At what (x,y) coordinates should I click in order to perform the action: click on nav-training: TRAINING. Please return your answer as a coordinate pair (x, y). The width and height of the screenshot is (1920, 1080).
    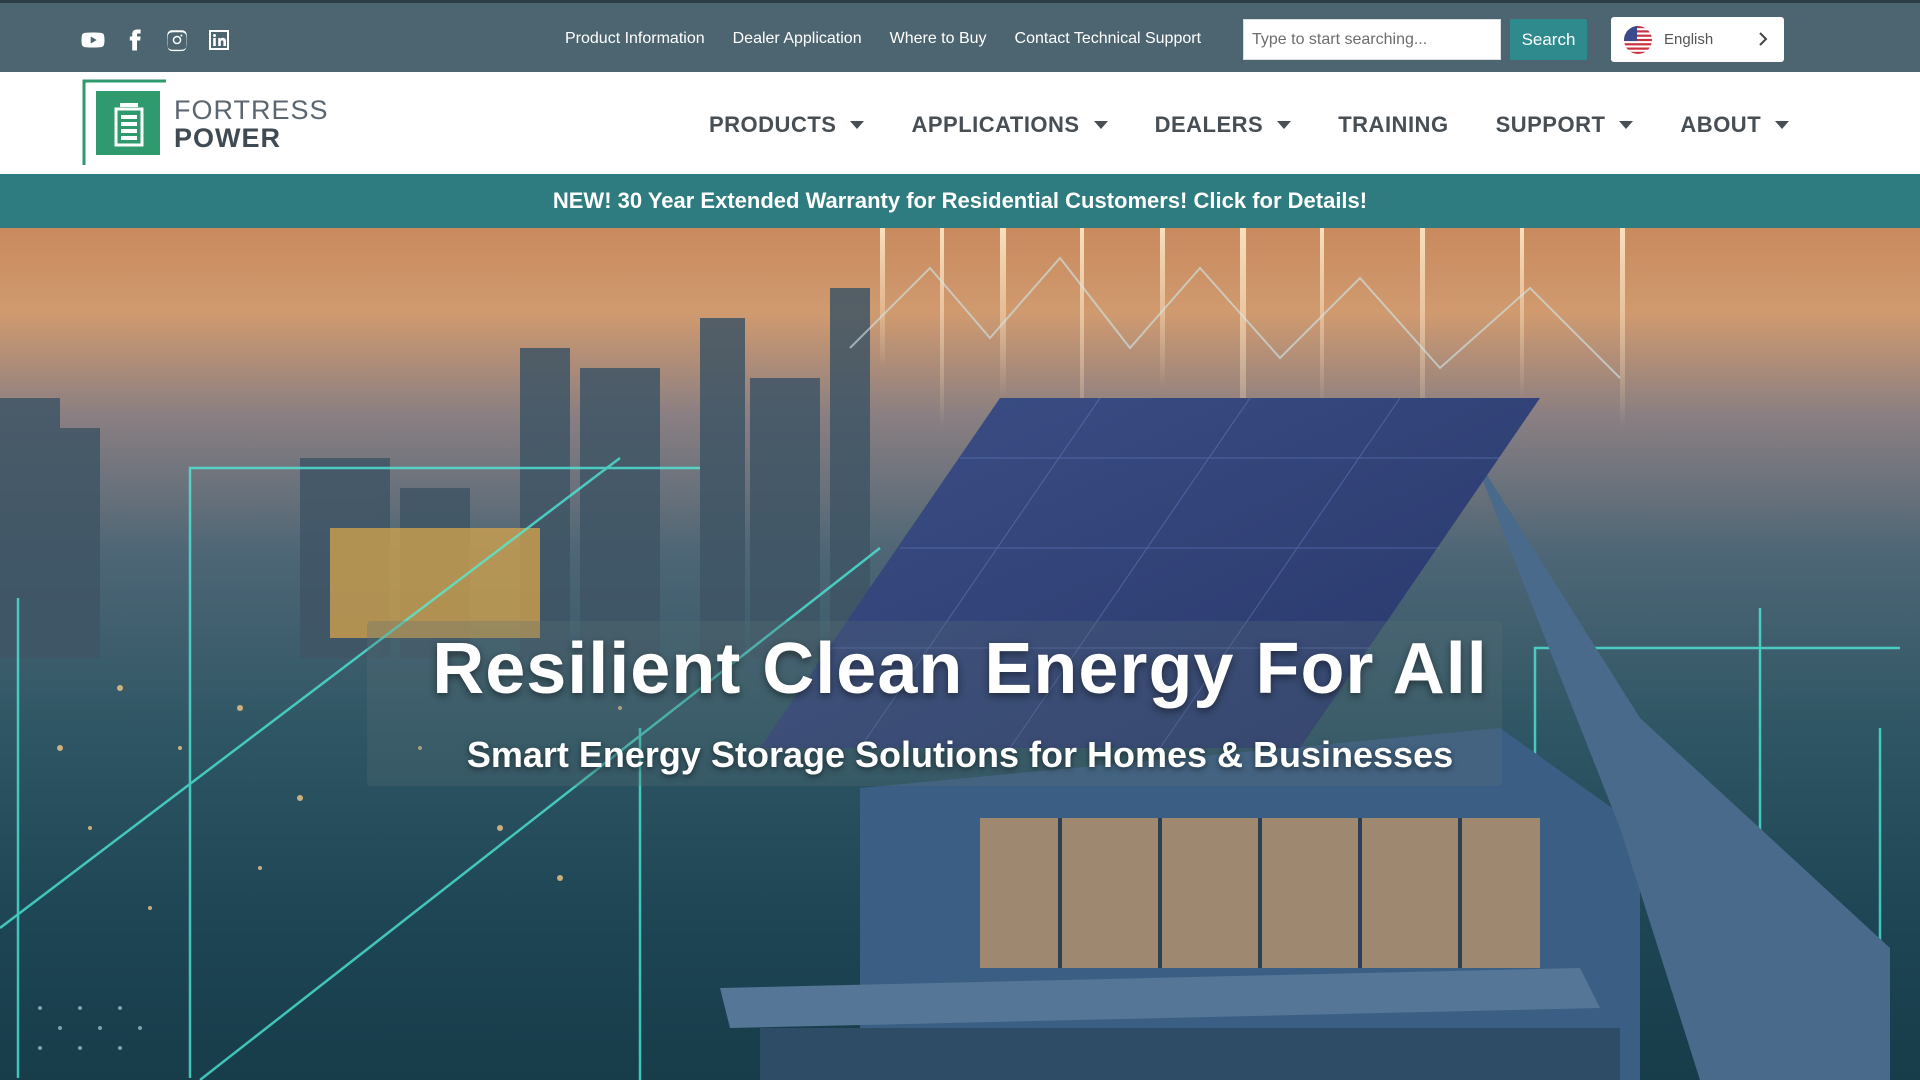
    Looking at the image, I should click on (1393, 125).